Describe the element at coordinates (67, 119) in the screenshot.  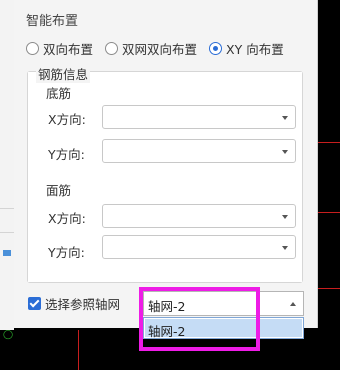
I see `bottom-x-label: X方向:` at that location.